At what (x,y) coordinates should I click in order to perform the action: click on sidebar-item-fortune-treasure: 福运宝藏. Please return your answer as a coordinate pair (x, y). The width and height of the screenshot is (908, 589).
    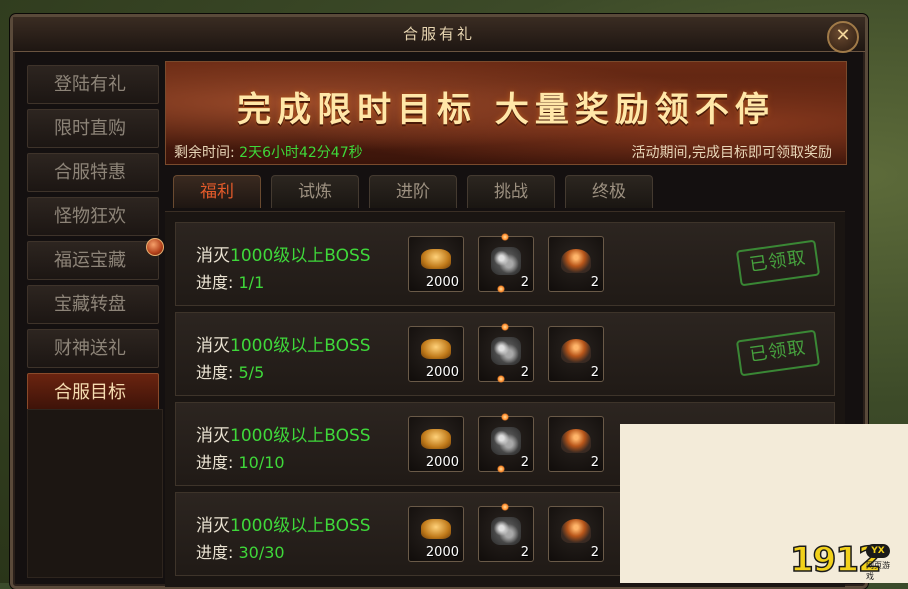
    Looking at the image, I should click on (95, 259).